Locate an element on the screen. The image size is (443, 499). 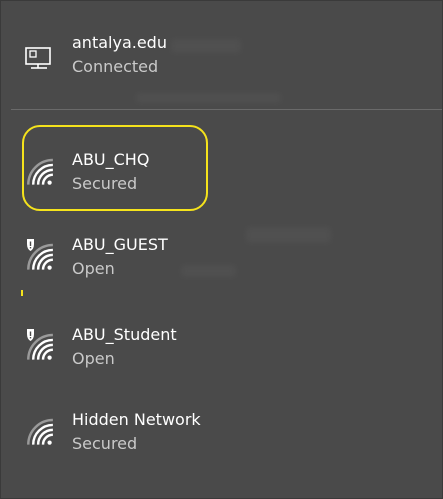
ethernet-icon is located at coordinates (43, 57).